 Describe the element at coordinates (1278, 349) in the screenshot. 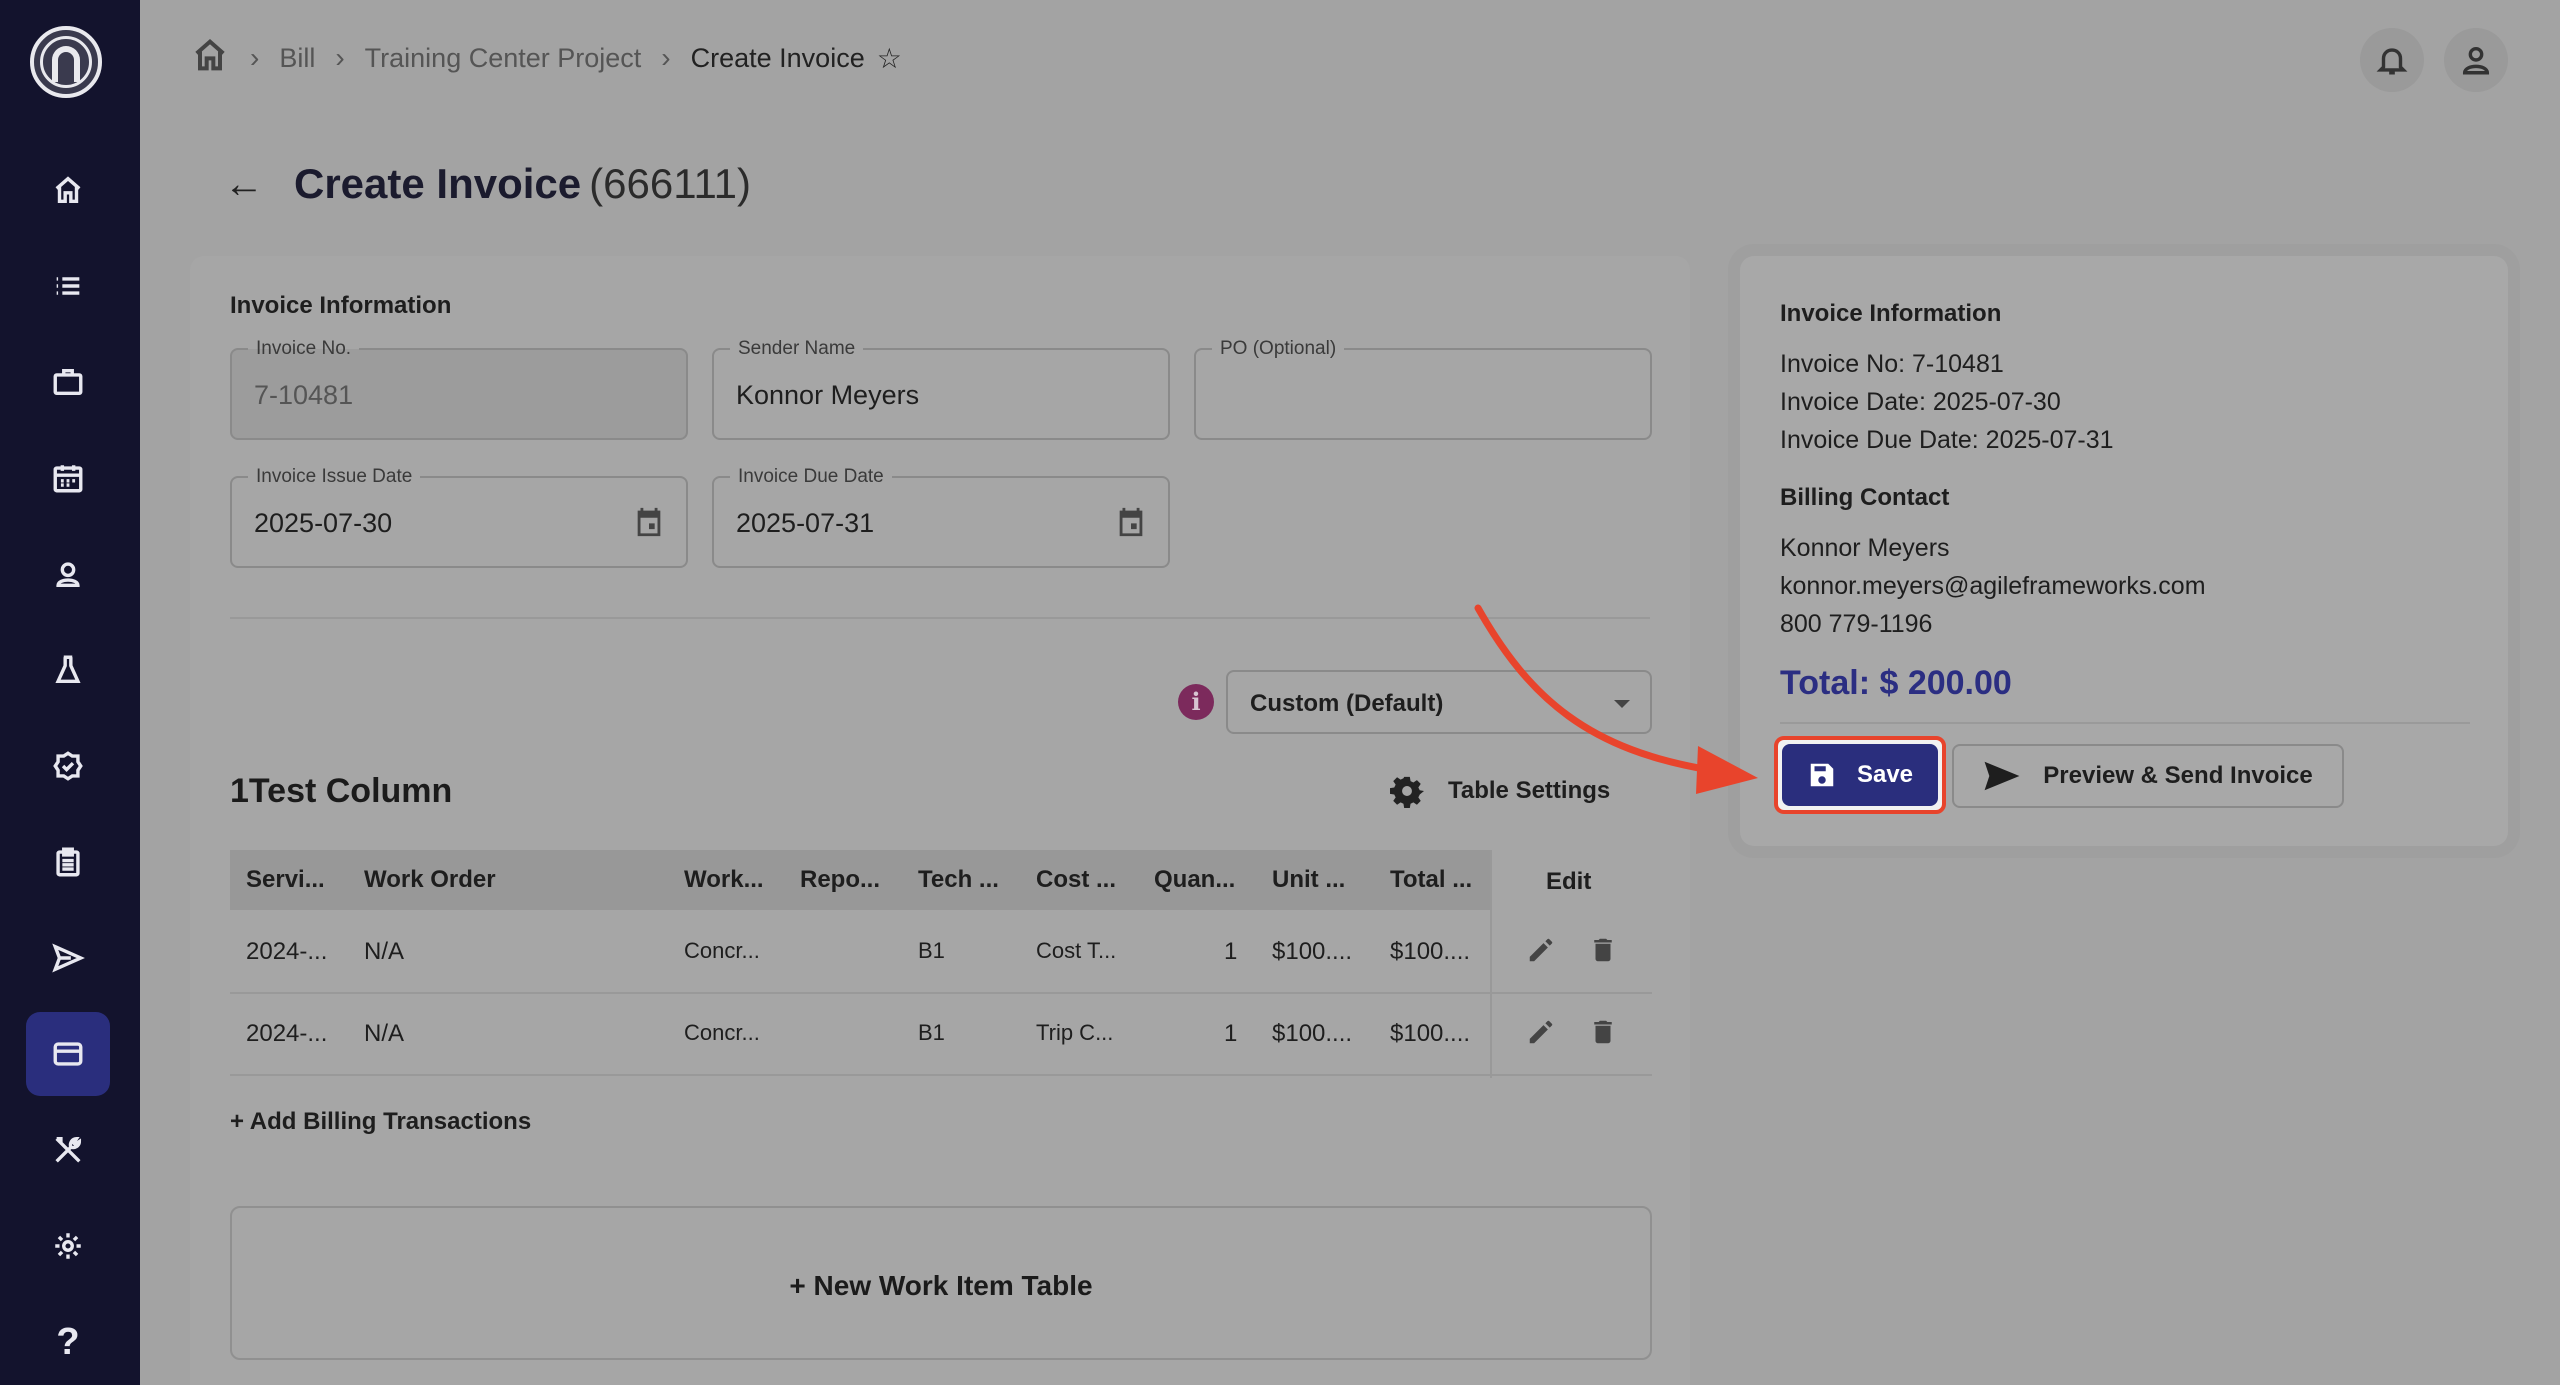

I see `po-label: PO (Optional)` at that location.